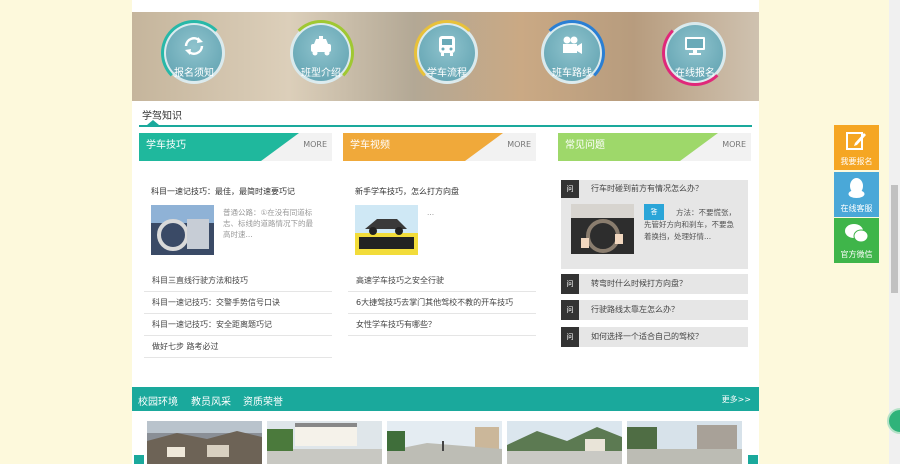 Image resolution: width=900 pixels, height=464 pixels. What do you see at coordinates (572, 45) in the screenshot?
I see `camera-icon` at bounding box center [572, 45].